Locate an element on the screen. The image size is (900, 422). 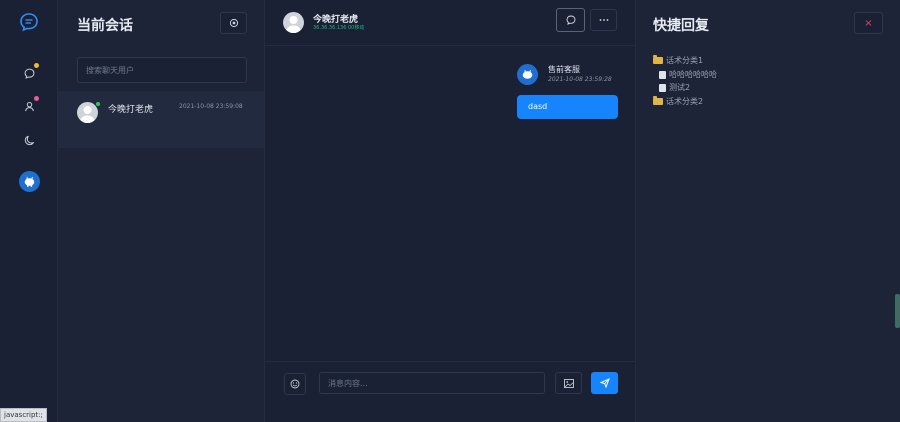
sender-avatar is located at coordinates (527, 74).